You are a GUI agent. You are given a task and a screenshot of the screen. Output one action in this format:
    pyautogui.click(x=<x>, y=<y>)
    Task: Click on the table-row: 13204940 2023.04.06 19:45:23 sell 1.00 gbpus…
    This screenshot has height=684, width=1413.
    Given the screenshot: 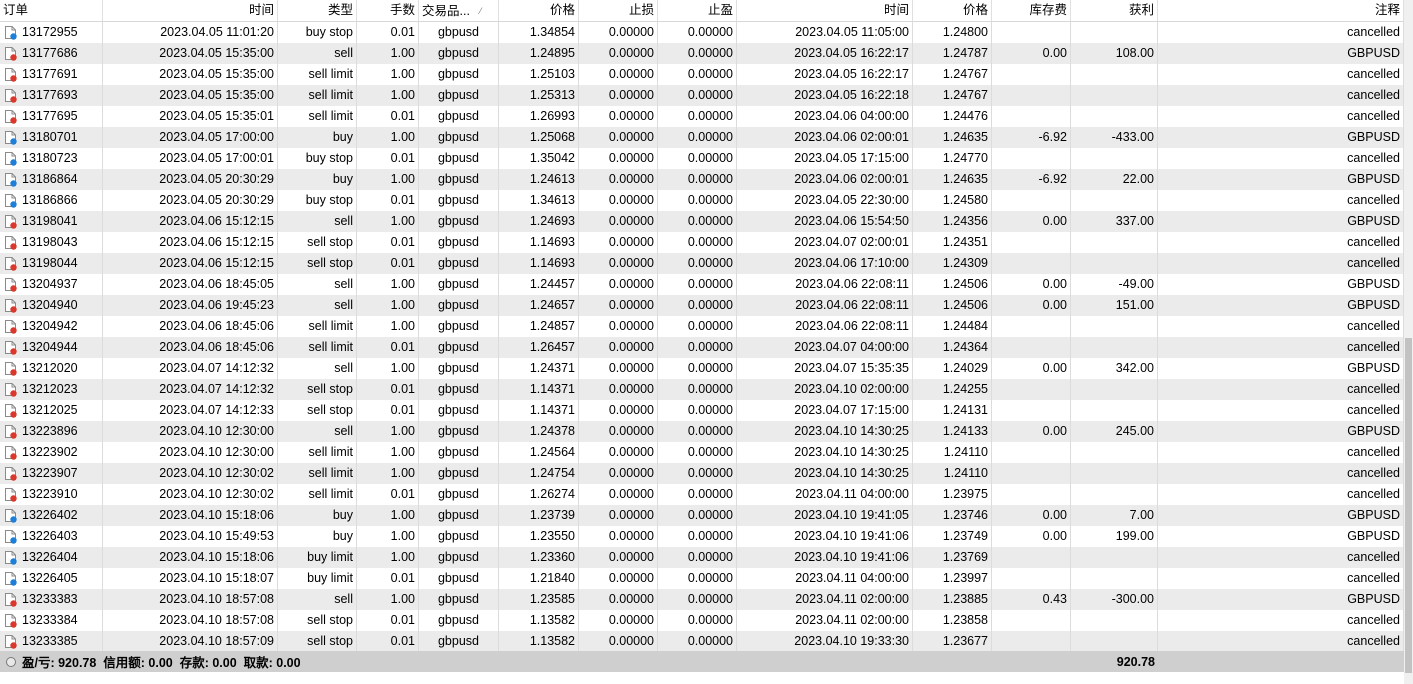 What is the action you would take?
    pyautogui.click(x=702, y=305)
    